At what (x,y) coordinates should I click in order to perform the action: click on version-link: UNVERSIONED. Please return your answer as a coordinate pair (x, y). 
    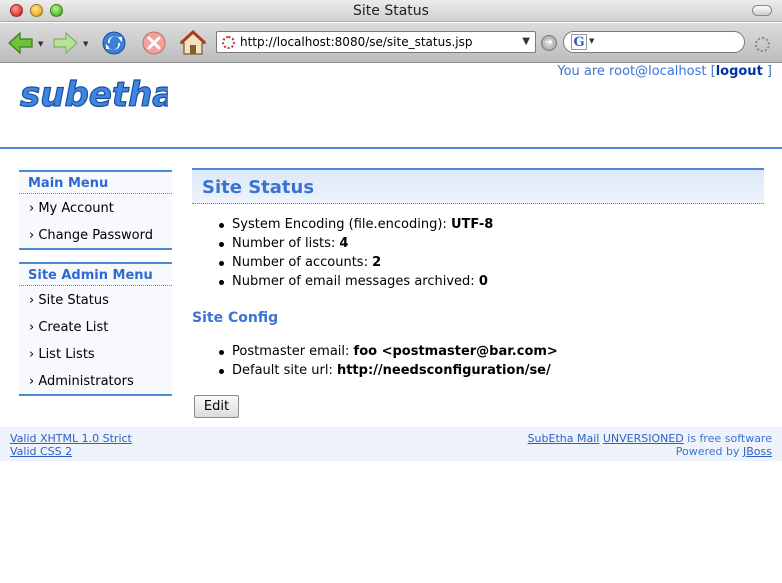
    Looking at the image, I should click on (643, 438).